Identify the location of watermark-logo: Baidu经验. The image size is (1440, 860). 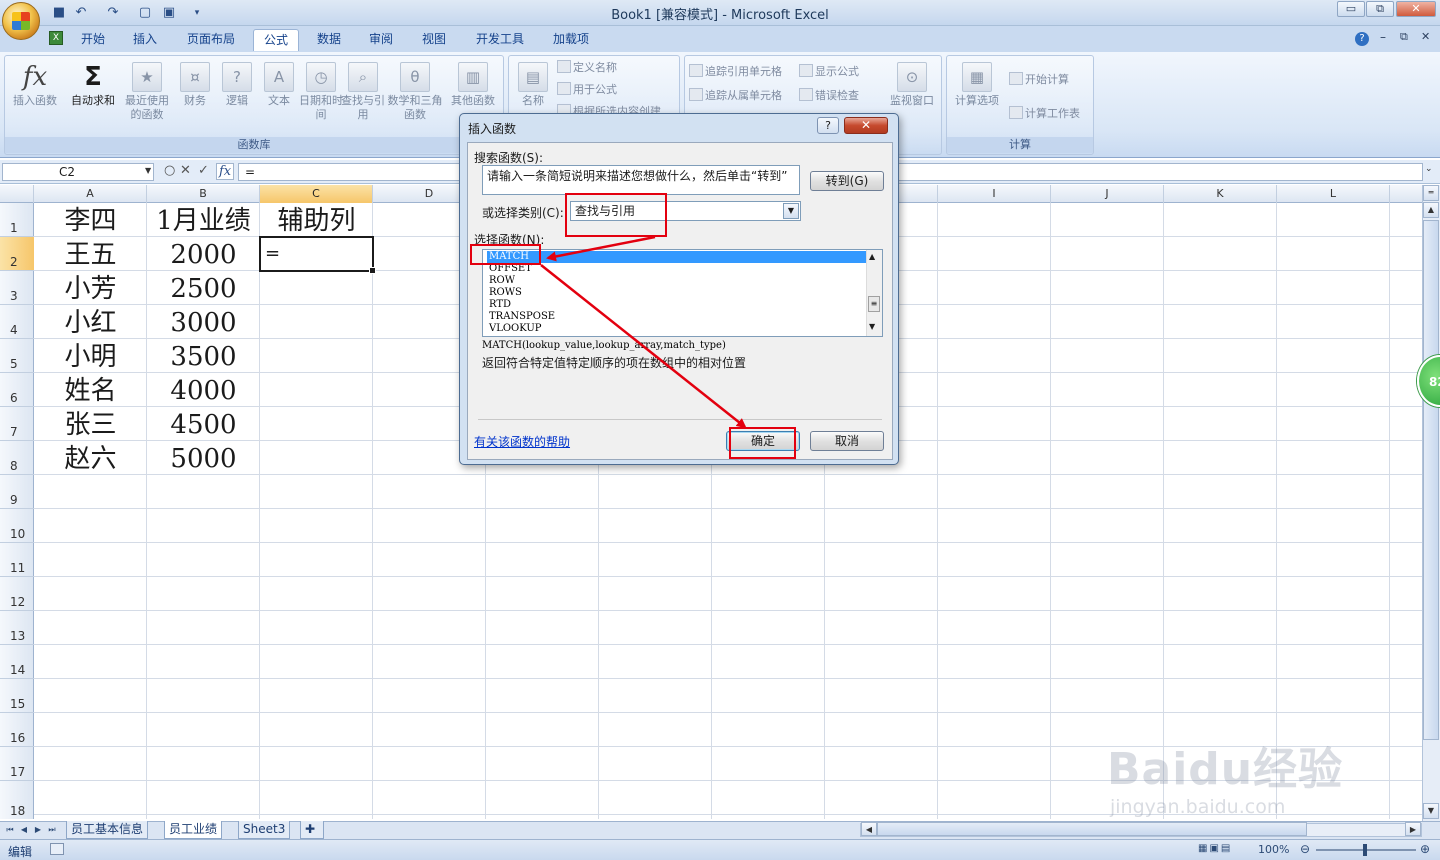
(1225, 769).